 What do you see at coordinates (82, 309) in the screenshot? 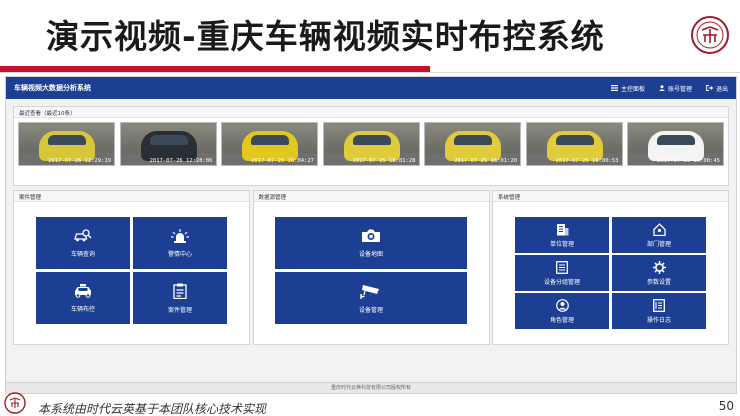
I see `tile-label: 车辆布控` at bounding box center [82, 309].